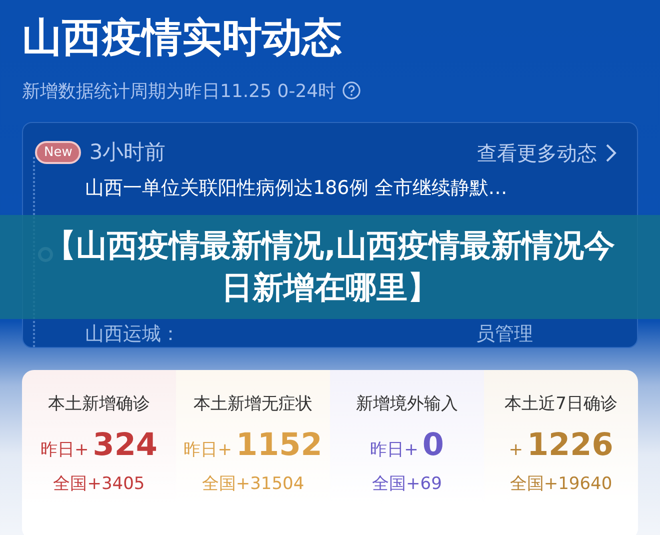  Describe the element at coordinates (561, 404) in the screenshot. I see `stat-label: 本土近7日确诊` at that location.